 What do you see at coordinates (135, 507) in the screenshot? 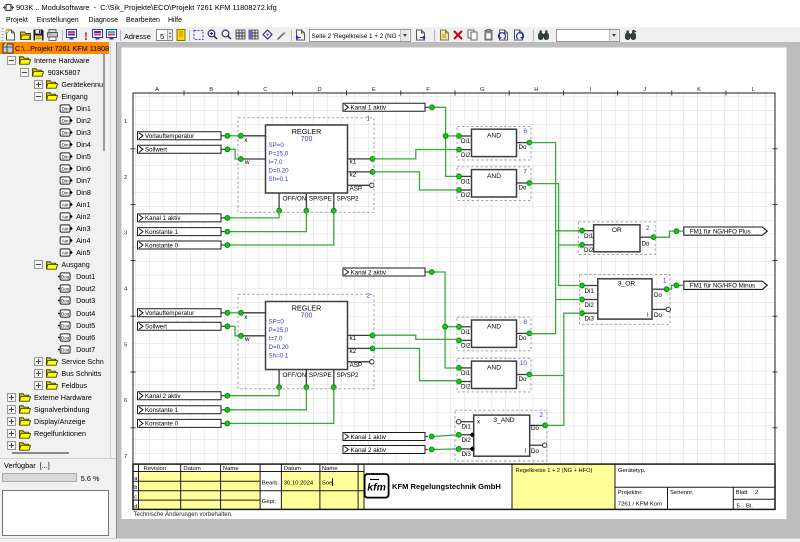
I see `svg-text: d` at bounding box center [135, 507].